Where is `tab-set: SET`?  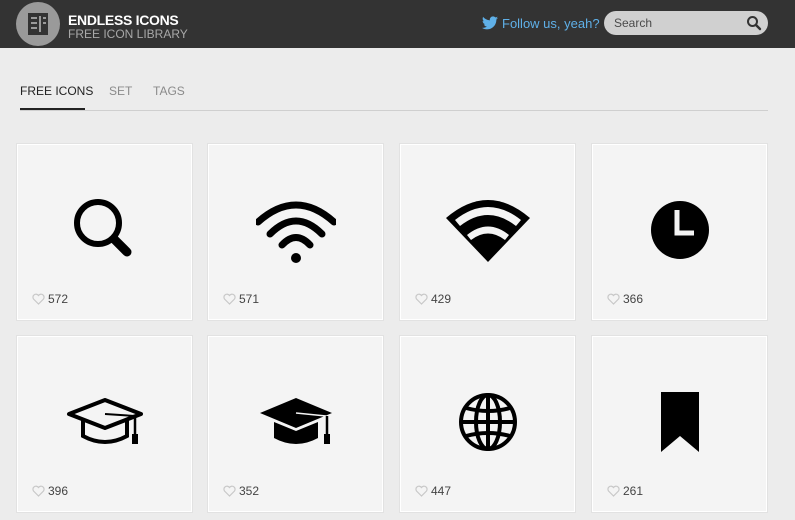
tab-set: SET is located at coordinates (120, 91).